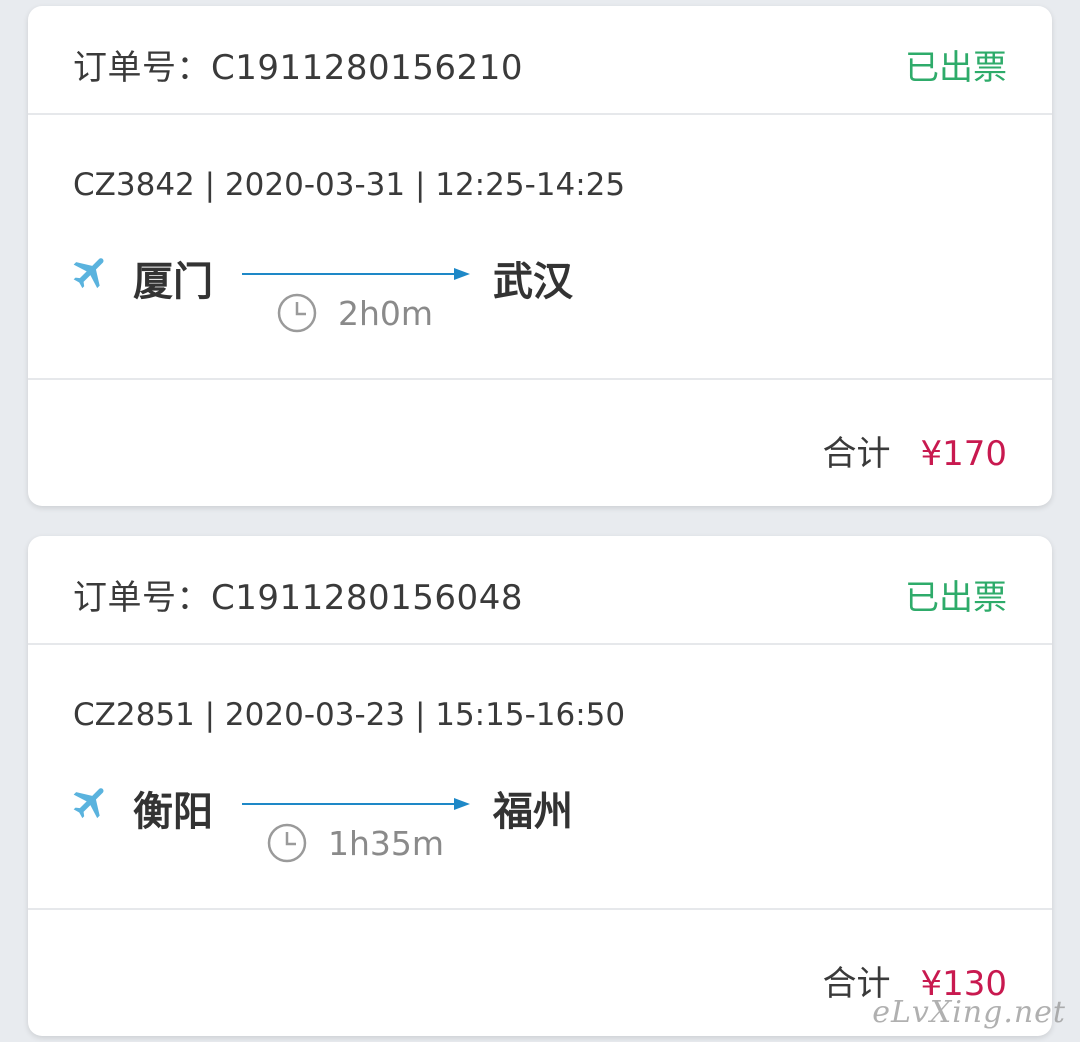 The image size is (1080, 1042). I want to click on duration-text: 1h35m, so click(386, 843).